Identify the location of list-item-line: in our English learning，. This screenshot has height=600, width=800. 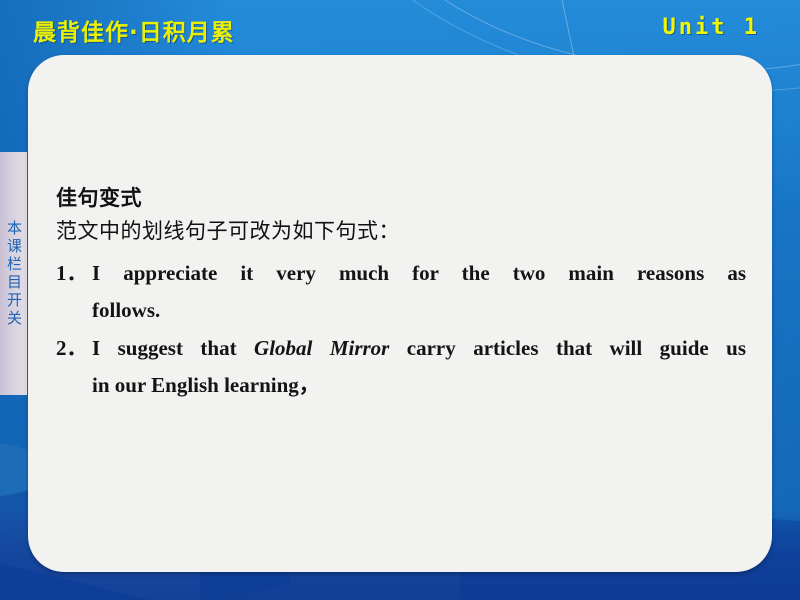
(206, 385).